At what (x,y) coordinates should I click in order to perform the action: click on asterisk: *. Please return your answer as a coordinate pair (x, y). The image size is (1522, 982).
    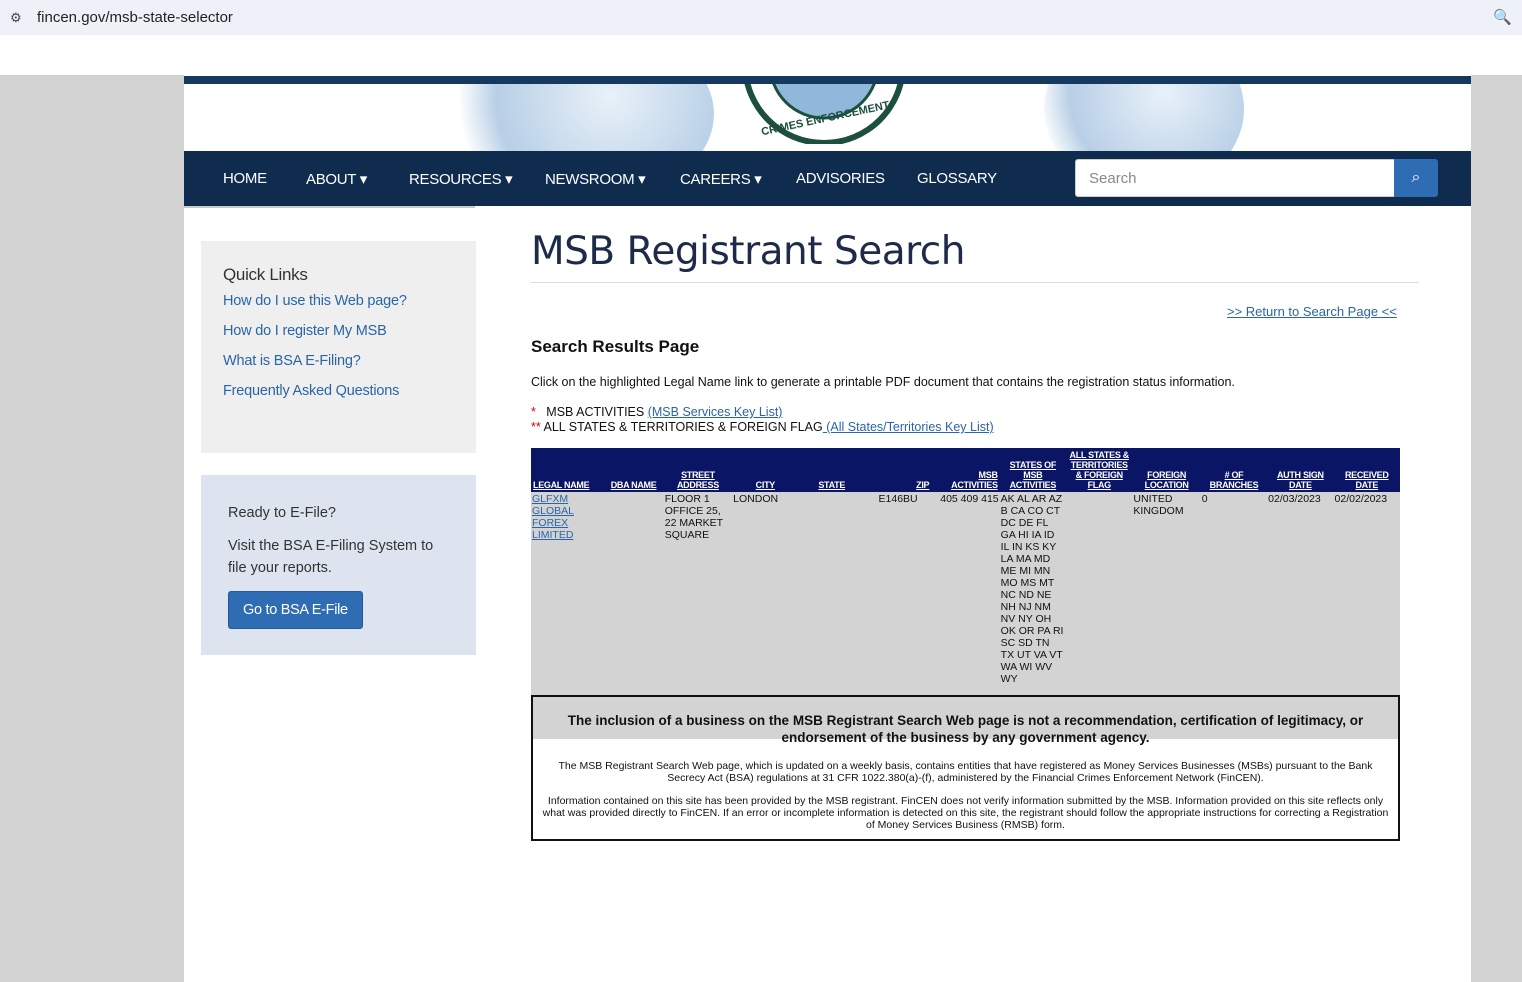
    Looking at the image, I should click on (533, 412).